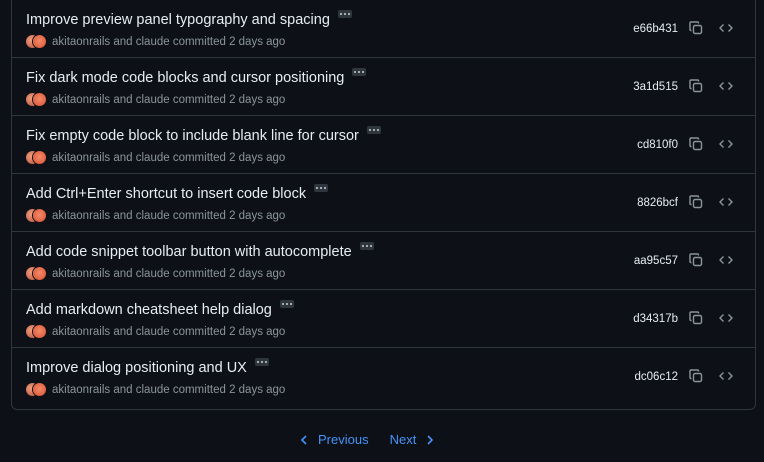  I want to click on commit-sha-link: d34317b, so click(655, 319).